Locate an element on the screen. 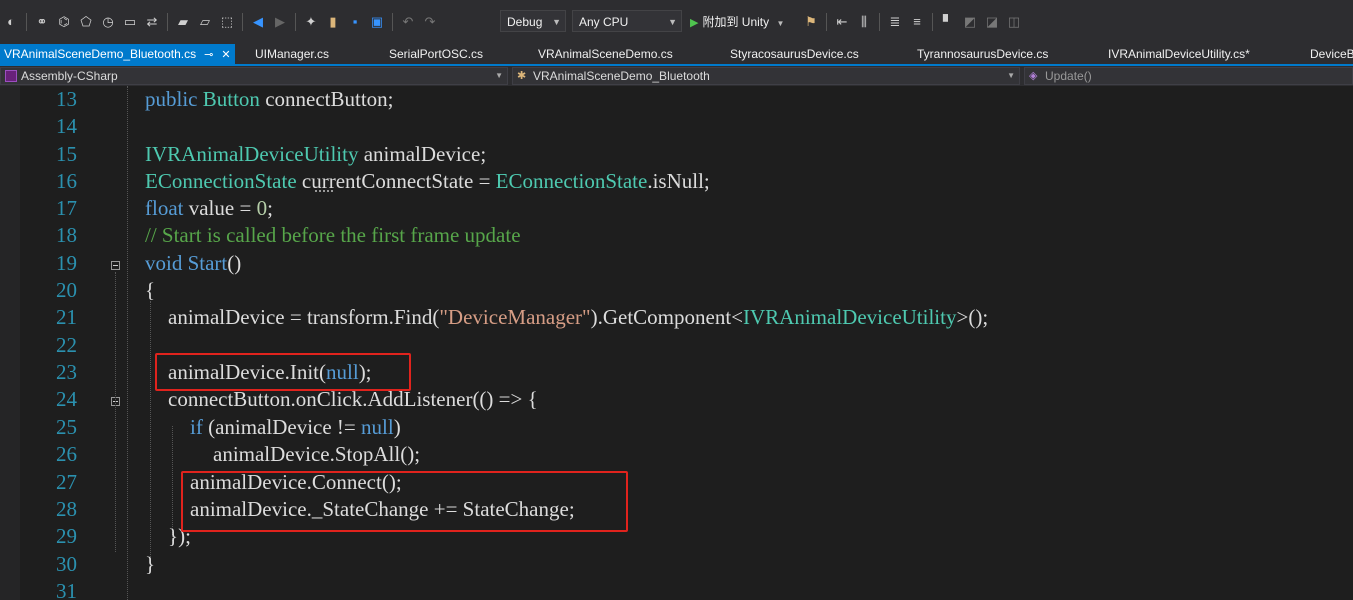 The image size is (1353, 600). tab-label: UIManager.cs is located at coordinates (292, 54).